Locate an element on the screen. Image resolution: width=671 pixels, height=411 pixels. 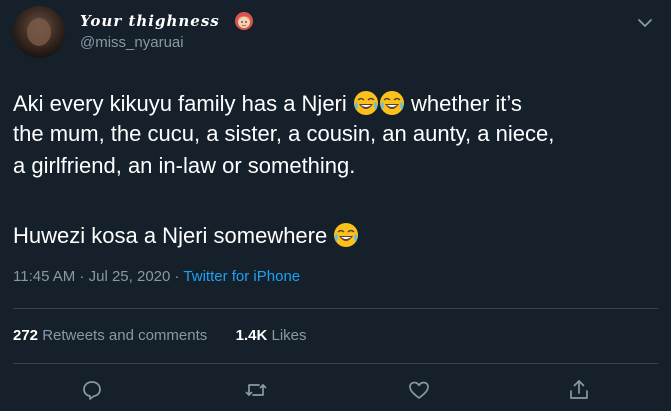
tweet-source-link: Twitter for iPhone is located at coordinates (241, 276).